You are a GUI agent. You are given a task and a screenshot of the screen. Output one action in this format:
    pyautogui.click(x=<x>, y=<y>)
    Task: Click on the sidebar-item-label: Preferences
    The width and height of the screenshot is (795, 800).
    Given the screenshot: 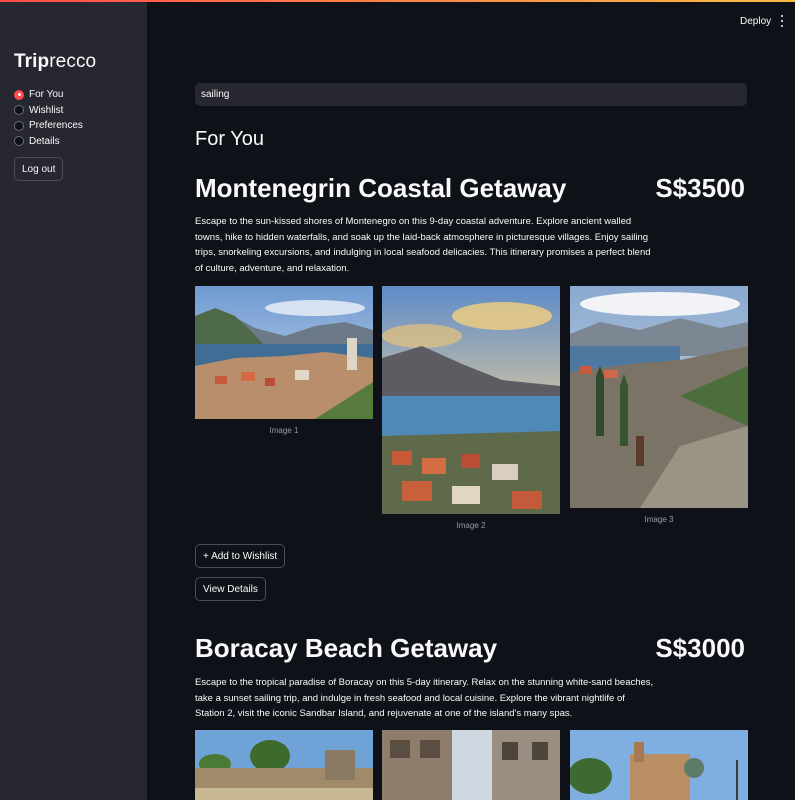 What is the action you would take?
    pyautogui.click(x=56, y=126)
    